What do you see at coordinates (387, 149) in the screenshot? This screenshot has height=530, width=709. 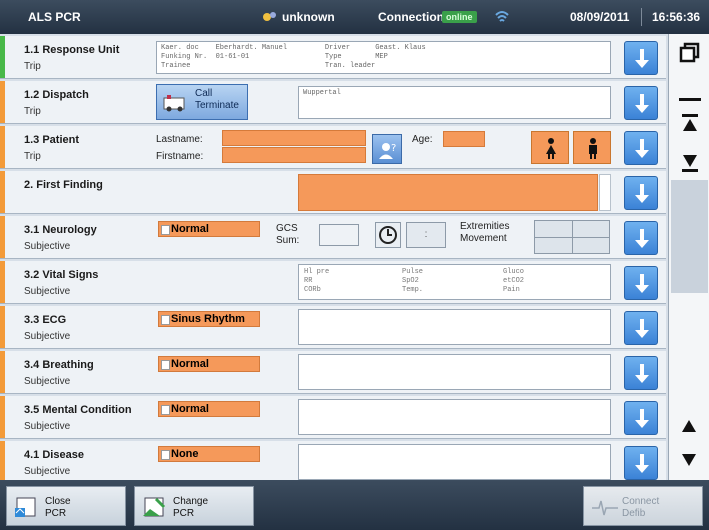 I see `patient-lookup-button: ?` at bounding box center [387, 149].